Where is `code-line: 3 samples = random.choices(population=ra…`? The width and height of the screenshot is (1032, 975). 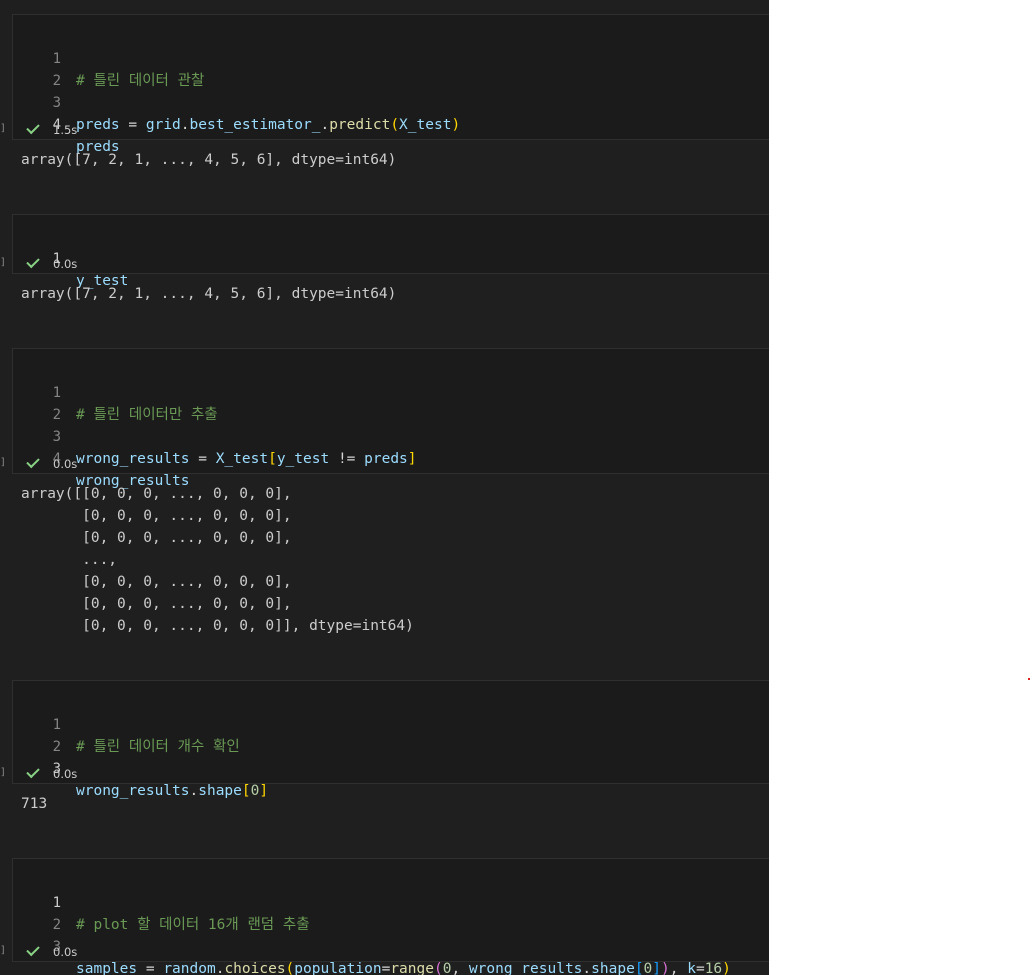 code-line: 3 samples = random.choices(population=ra… is located at coordinates (372, 944).